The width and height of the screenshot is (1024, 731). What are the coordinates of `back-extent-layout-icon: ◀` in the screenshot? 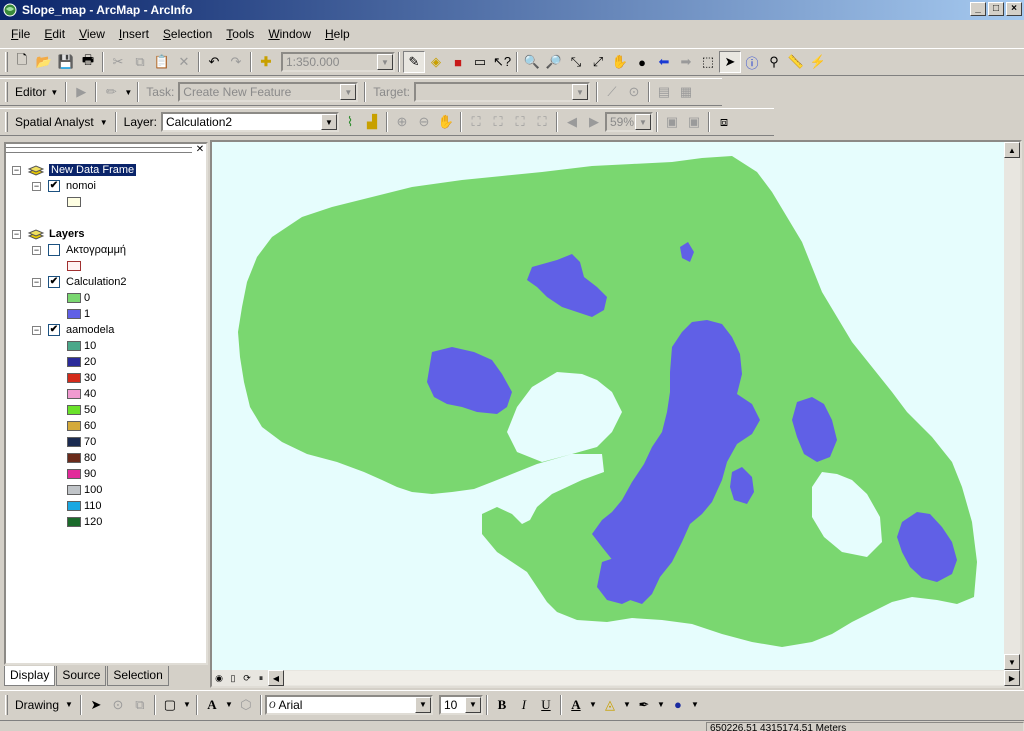 It's located at (572, 122).